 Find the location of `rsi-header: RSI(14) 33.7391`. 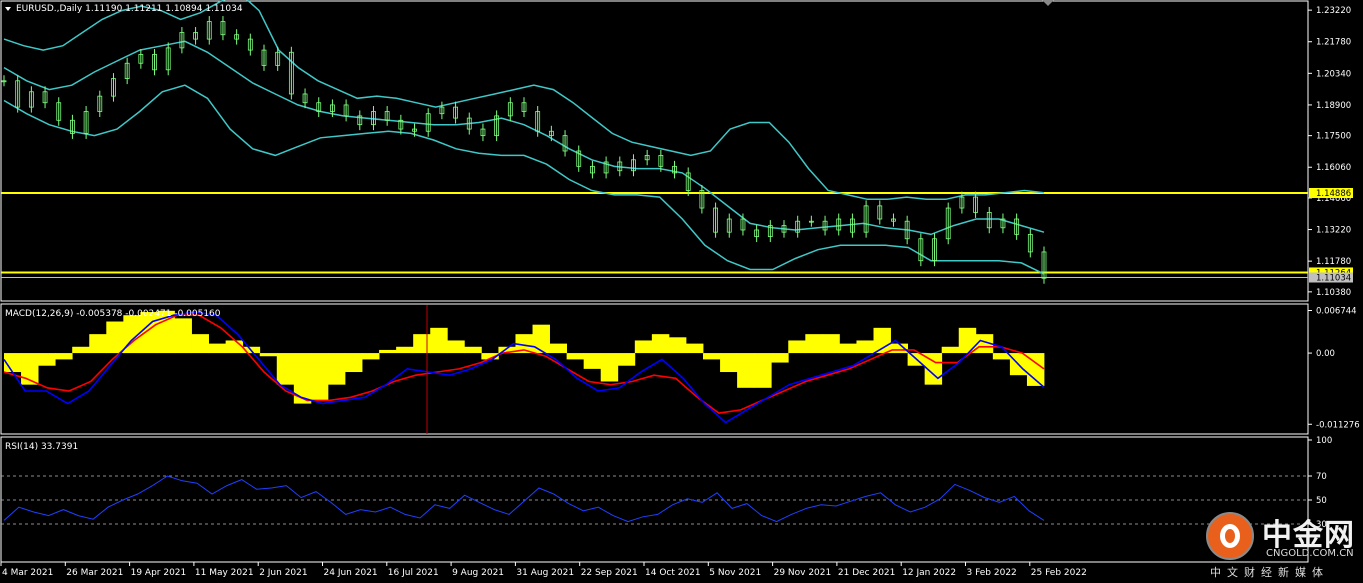

rsi-header: RSI(14) 33.7391 is located at coordinates (41, 447).